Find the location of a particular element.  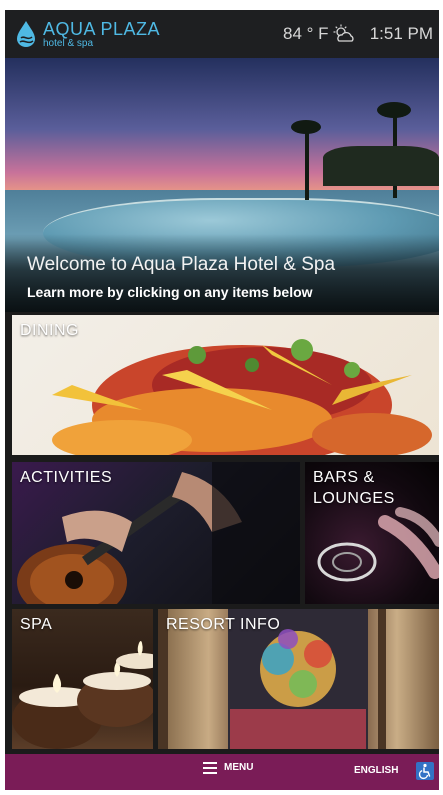

header-bar: AQUA PLAZA hotel & spa 84 ° F 1:51 PM is located at coordinates (222, 34).